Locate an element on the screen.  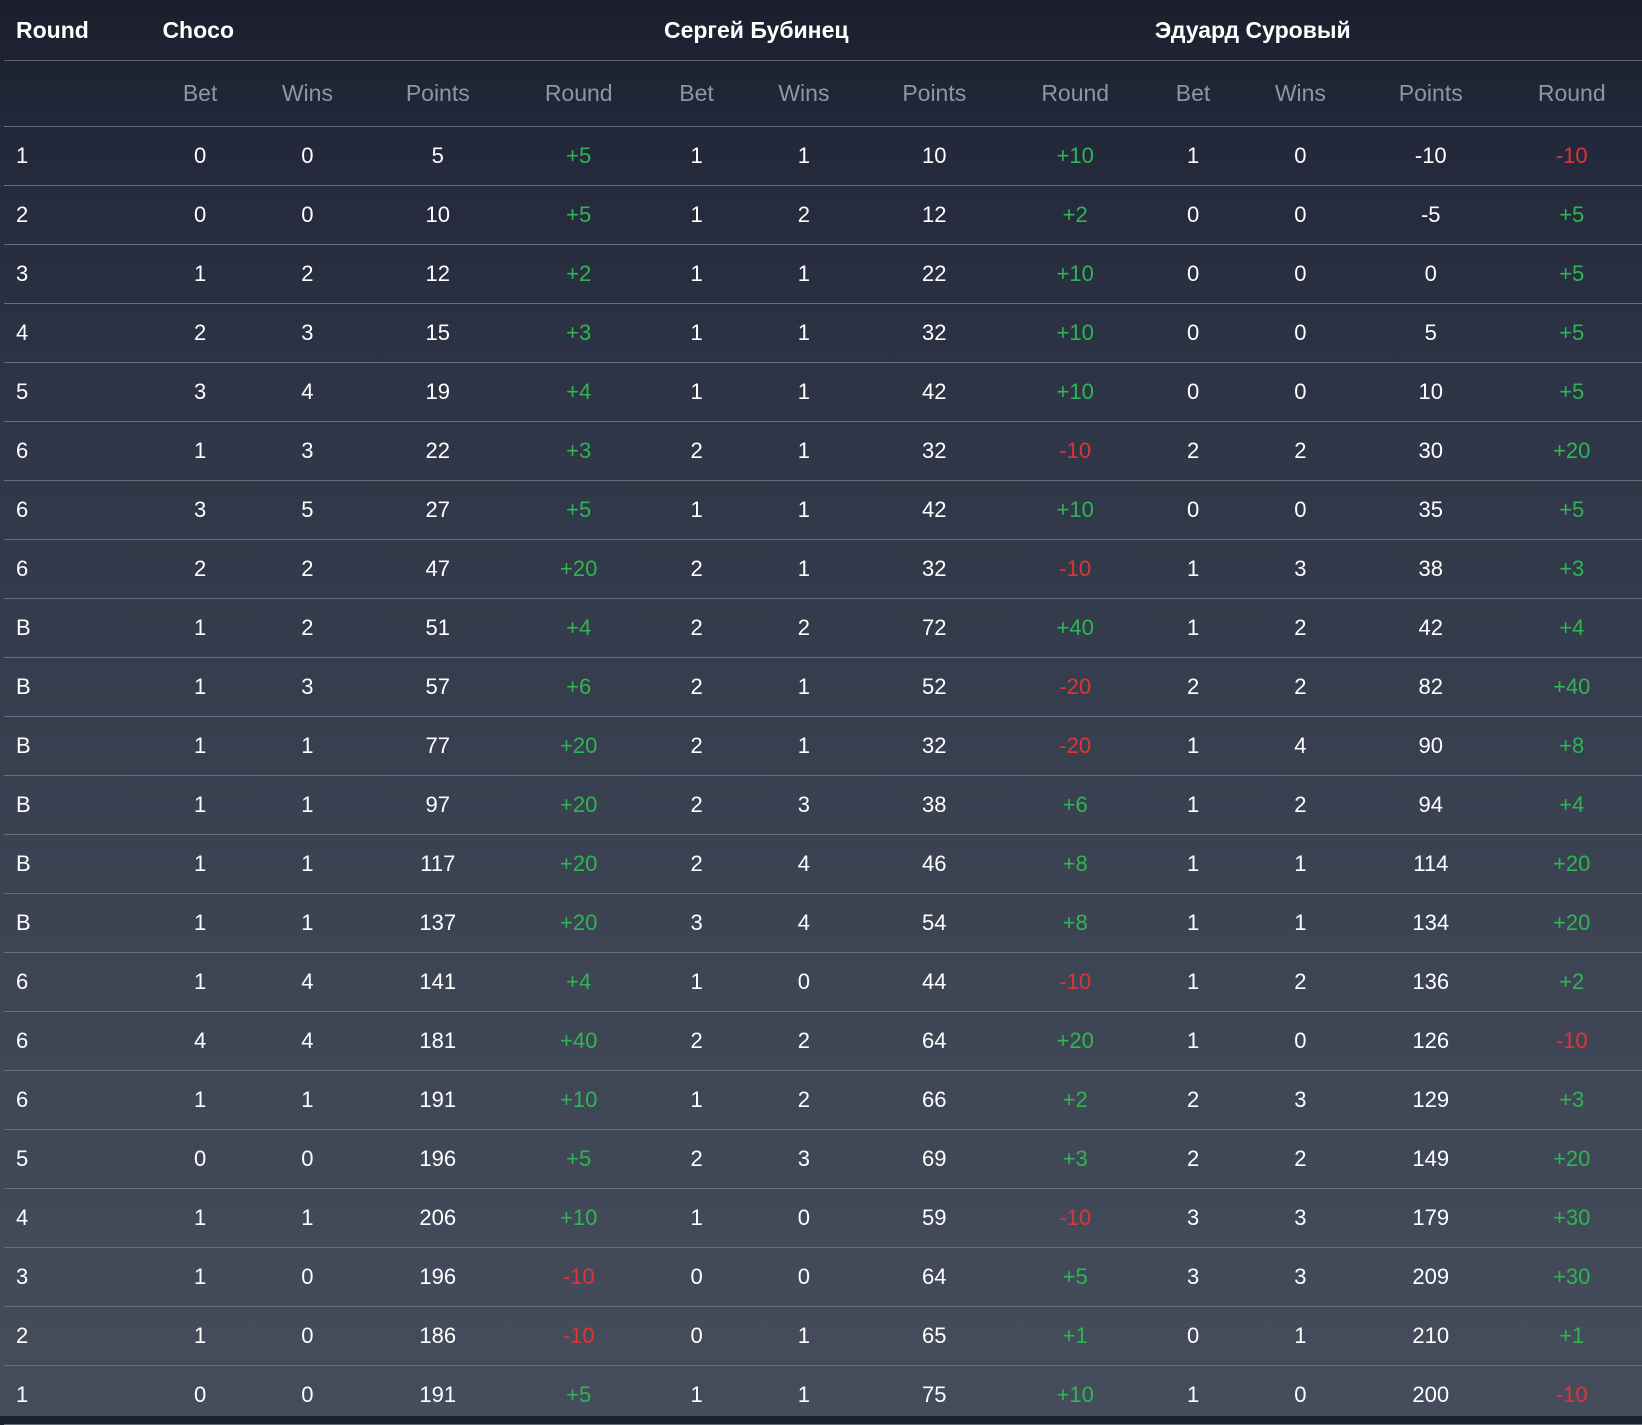
points-cell: 136 is located at coordinates (1431, 982).